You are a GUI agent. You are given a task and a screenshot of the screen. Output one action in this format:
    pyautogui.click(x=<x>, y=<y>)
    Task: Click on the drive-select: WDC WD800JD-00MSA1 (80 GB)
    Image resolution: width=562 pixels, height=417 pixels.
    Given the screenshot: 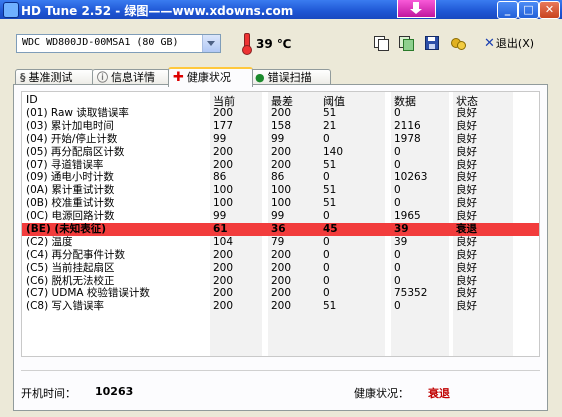 What is the action you would take?
    pyautogui.click(x=118, y=43)
    